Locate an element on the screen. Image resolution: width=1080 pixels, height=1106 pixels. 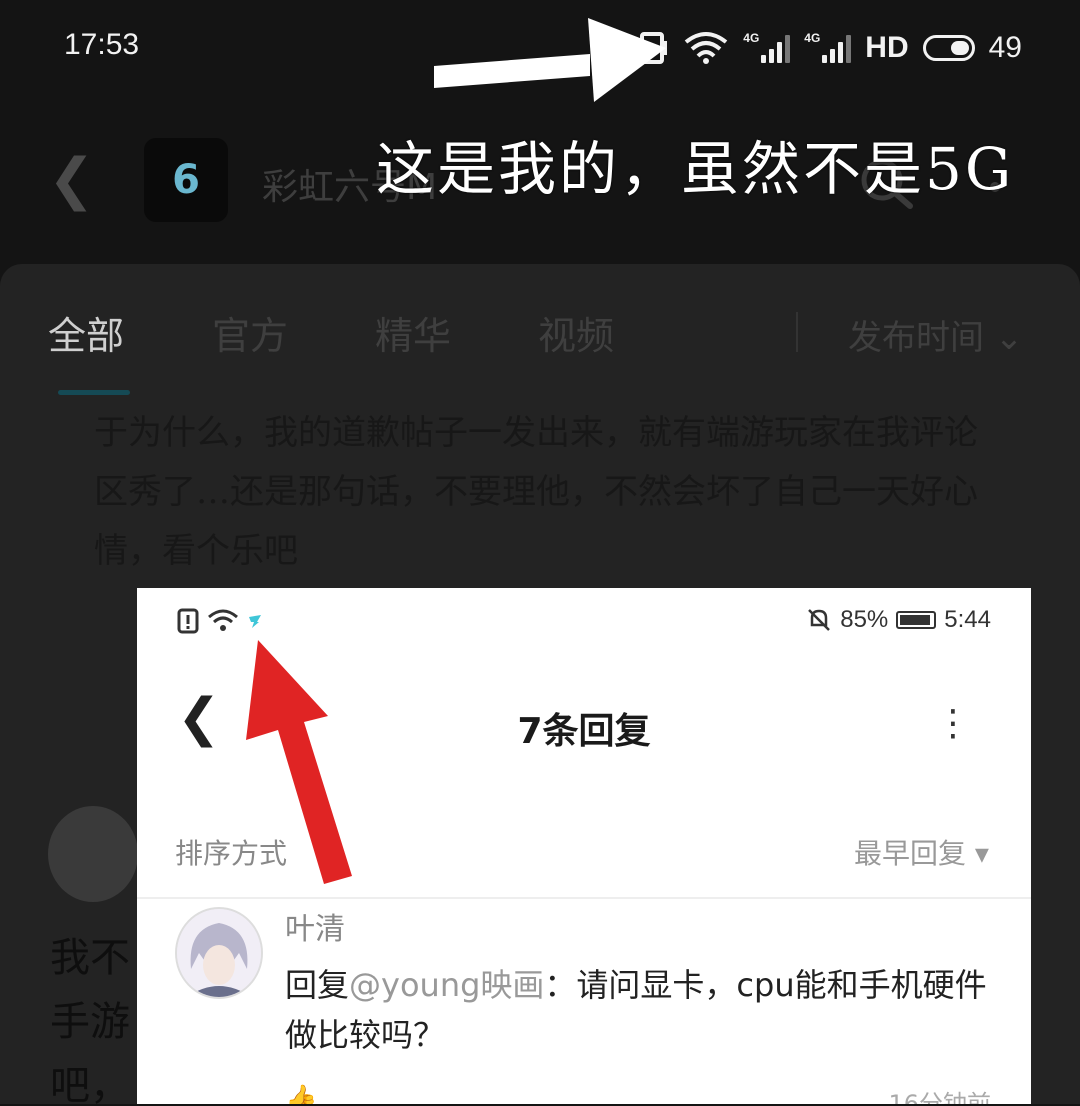
inset-like-icon: 👍 is located at coordinates (301, 1094).